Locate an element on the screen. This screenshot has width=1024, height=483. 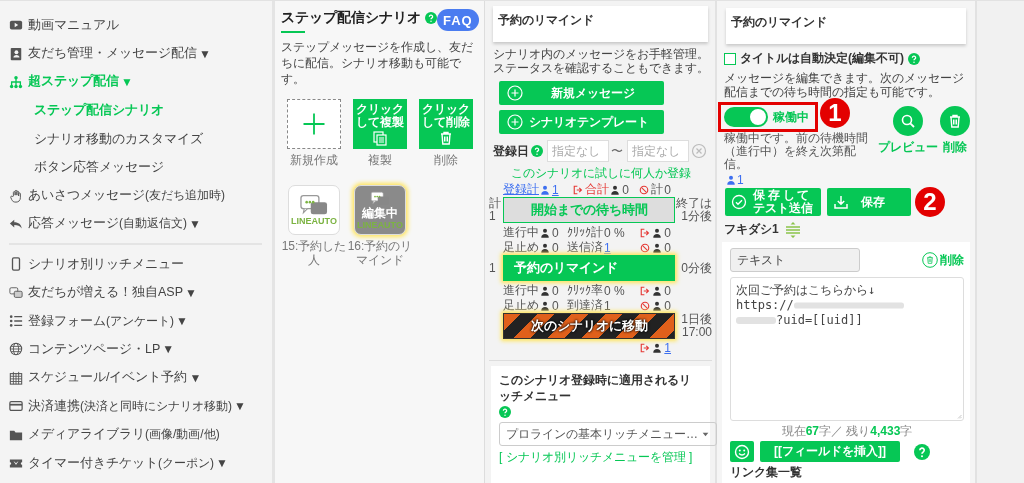
scenario-tile: LINEAUTO is located at coordinates (314, 210).